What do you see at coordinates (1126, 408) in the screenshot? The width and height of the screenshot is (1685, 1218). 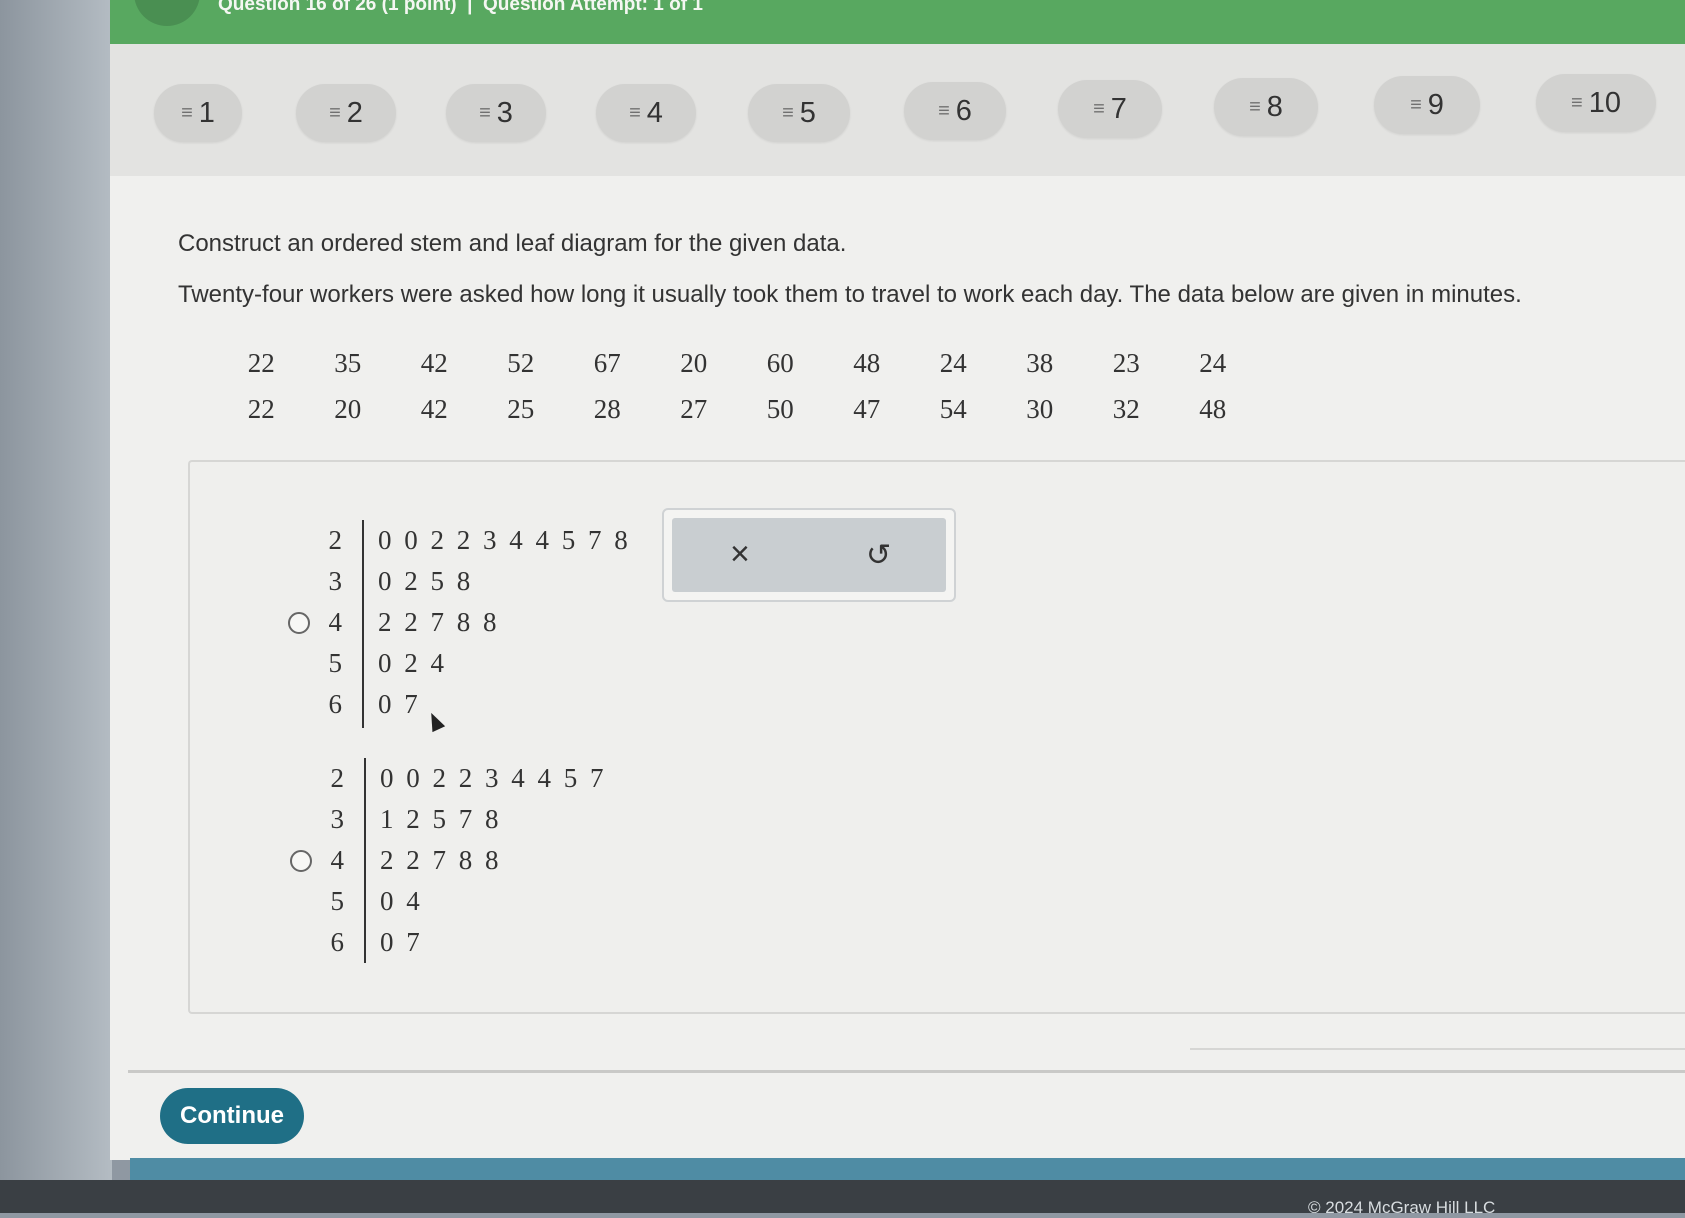 I see `data-cell: 32` at bounding box center [1126, 408].